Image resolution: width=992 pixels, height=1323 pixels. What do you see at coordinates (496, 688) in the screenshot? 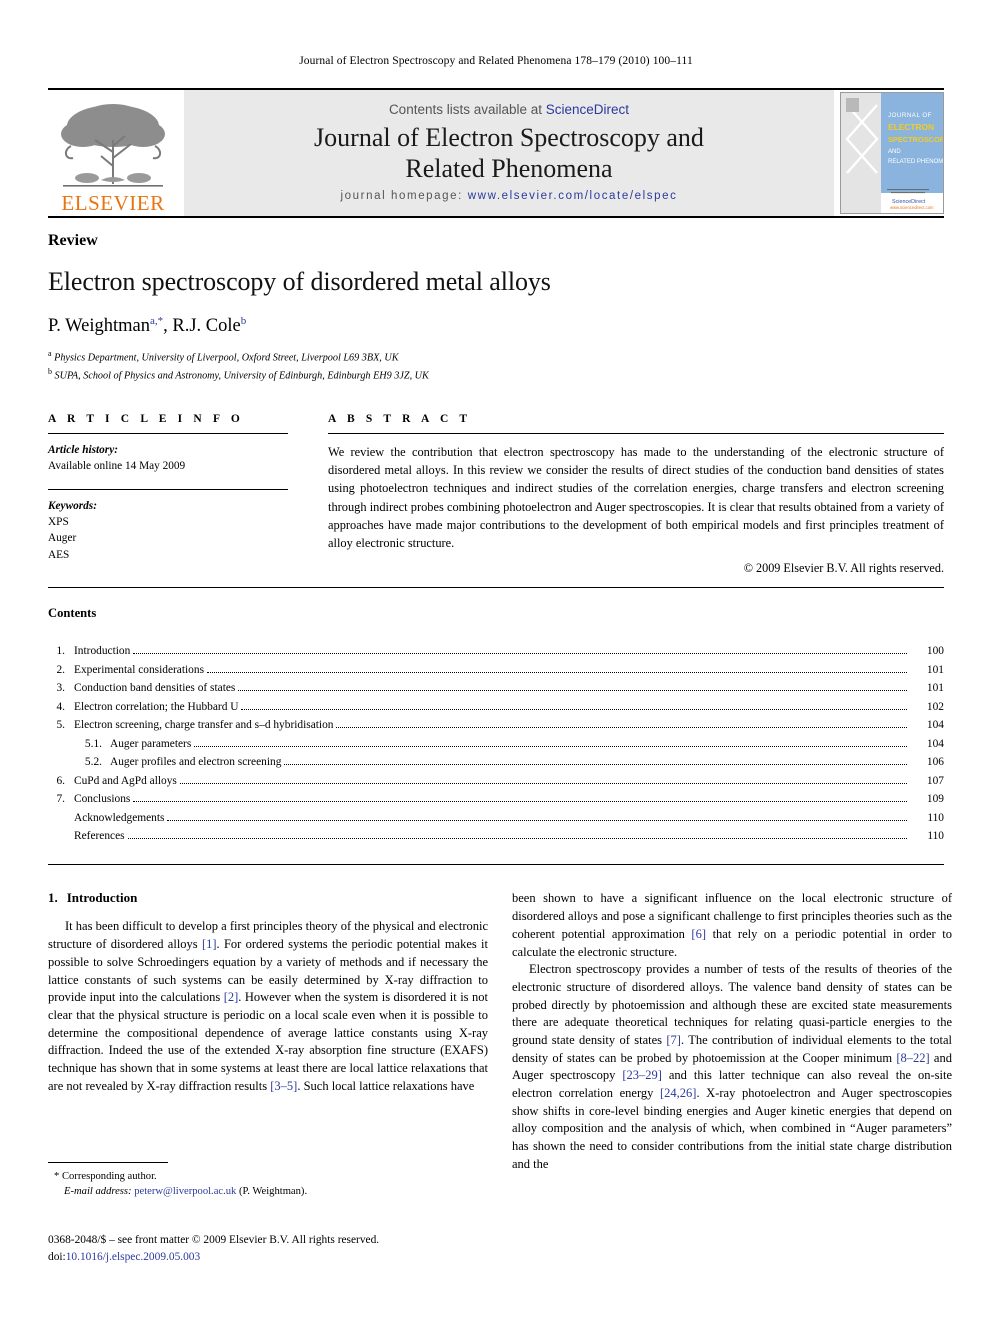
I see `toc-row: 3. Conduction band densities of states 101` at bounding box center [496, 688].